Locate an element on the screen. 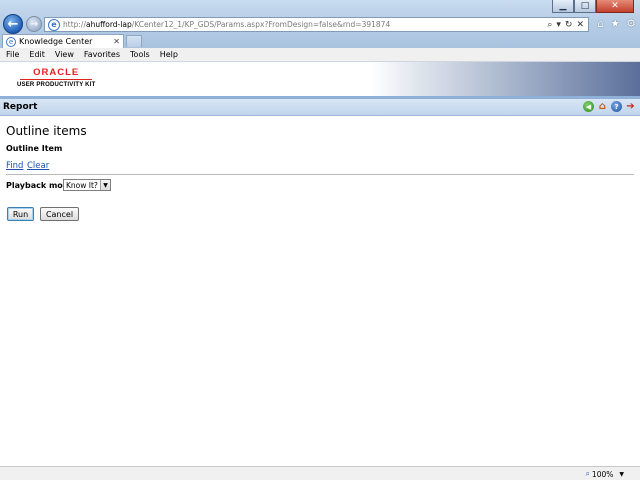 Image resolution: width=640 pixels, height=480 pixels. playback-mode-select: Know It? ▼ is located at coordinates (87, 185).